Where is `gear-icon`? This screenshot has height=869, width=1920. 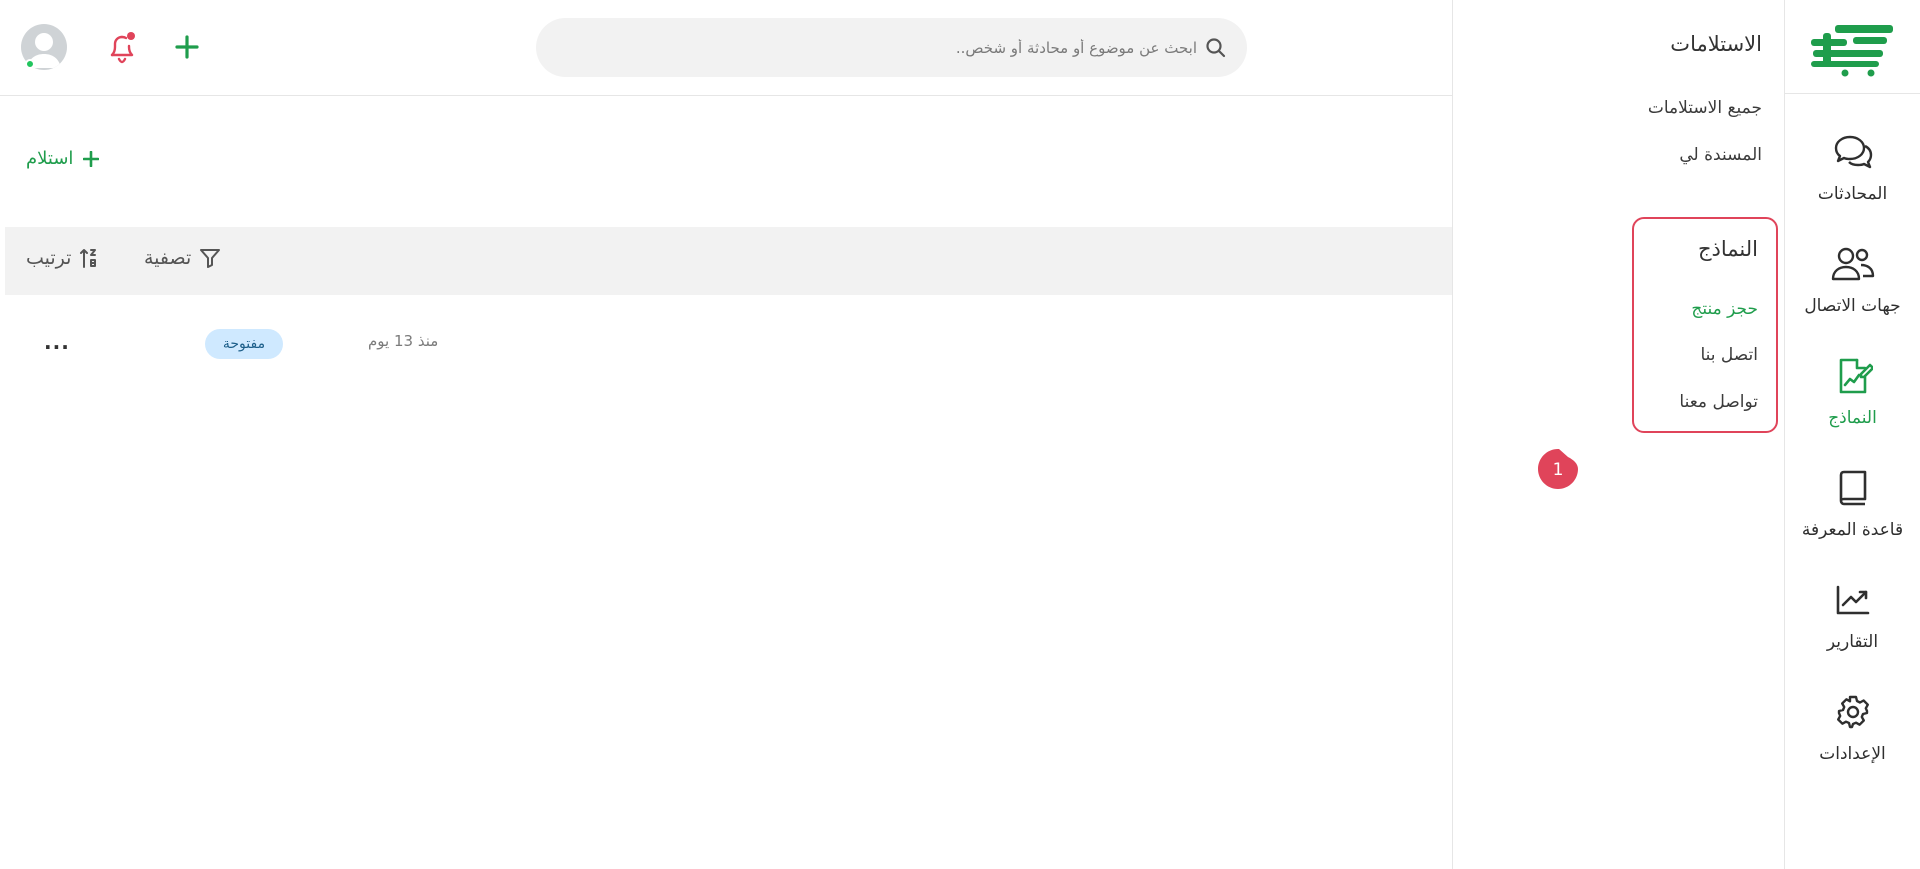
gear-icon is located at coordinates (1853, 712).